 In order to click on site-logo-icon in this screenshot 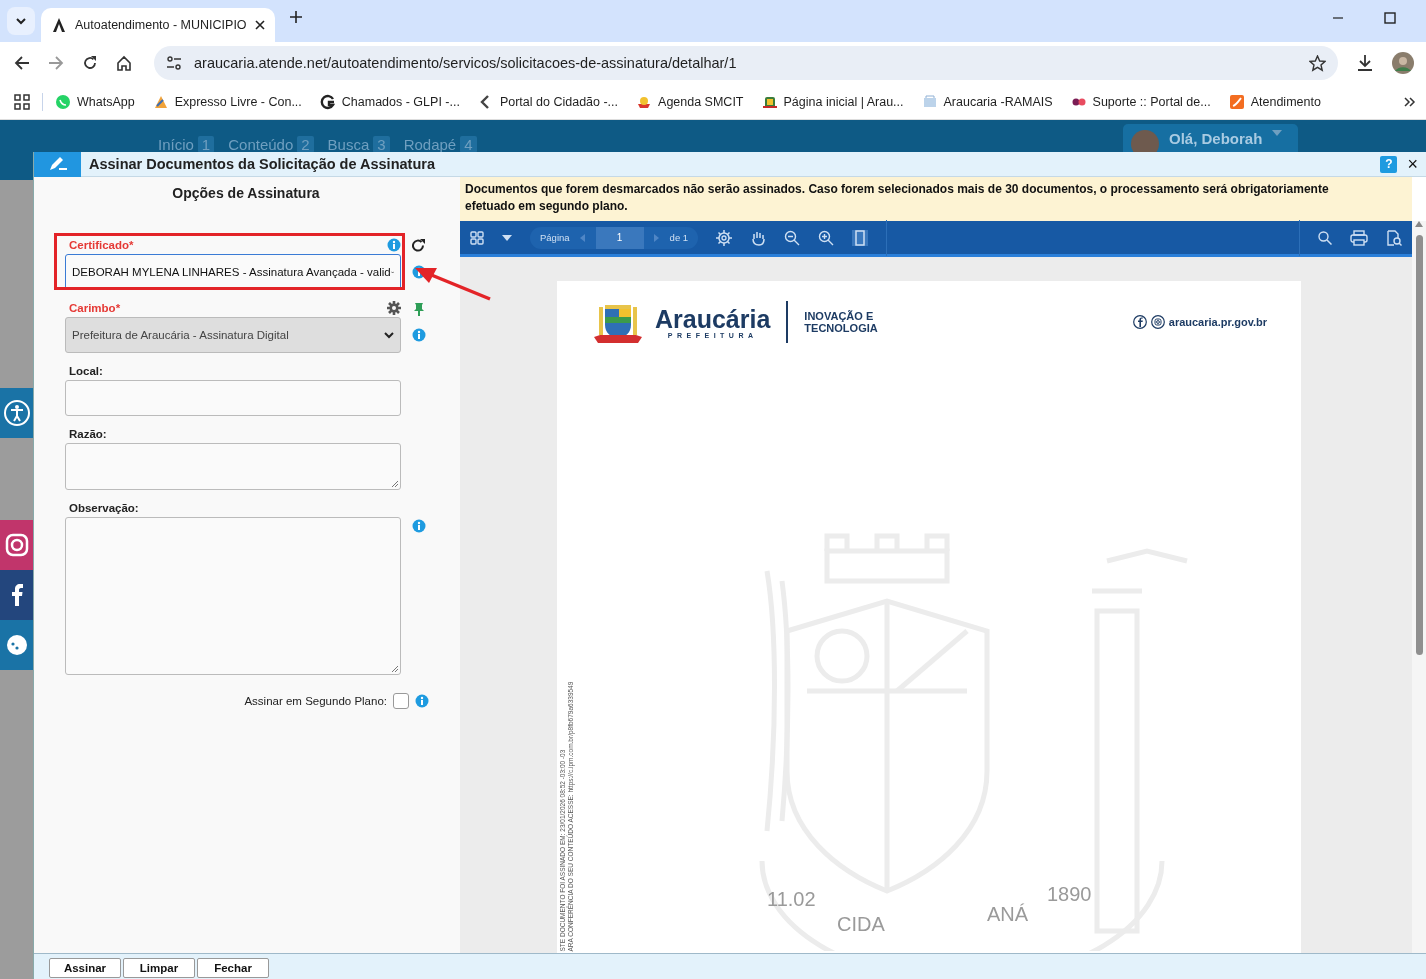, I will do `click(59, 25)`.